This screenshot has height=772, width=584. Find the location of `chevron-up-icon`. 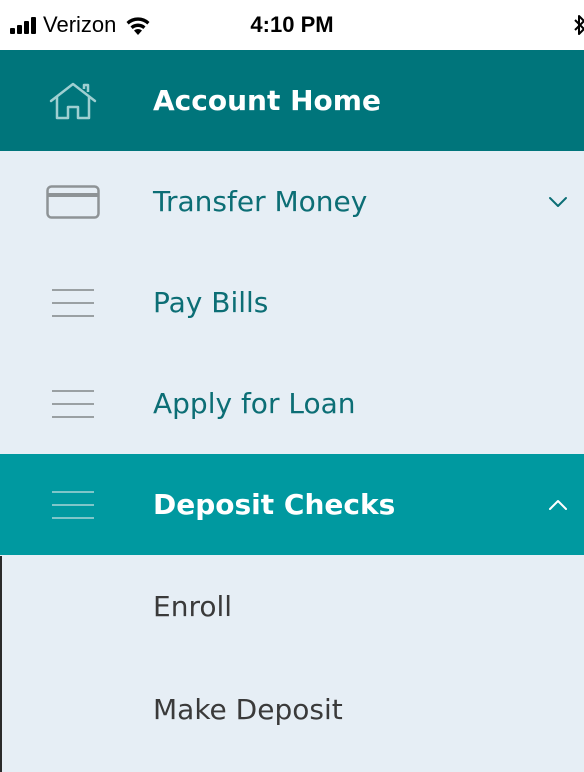

chevron-up-icon is located at coordinates (558, 505).